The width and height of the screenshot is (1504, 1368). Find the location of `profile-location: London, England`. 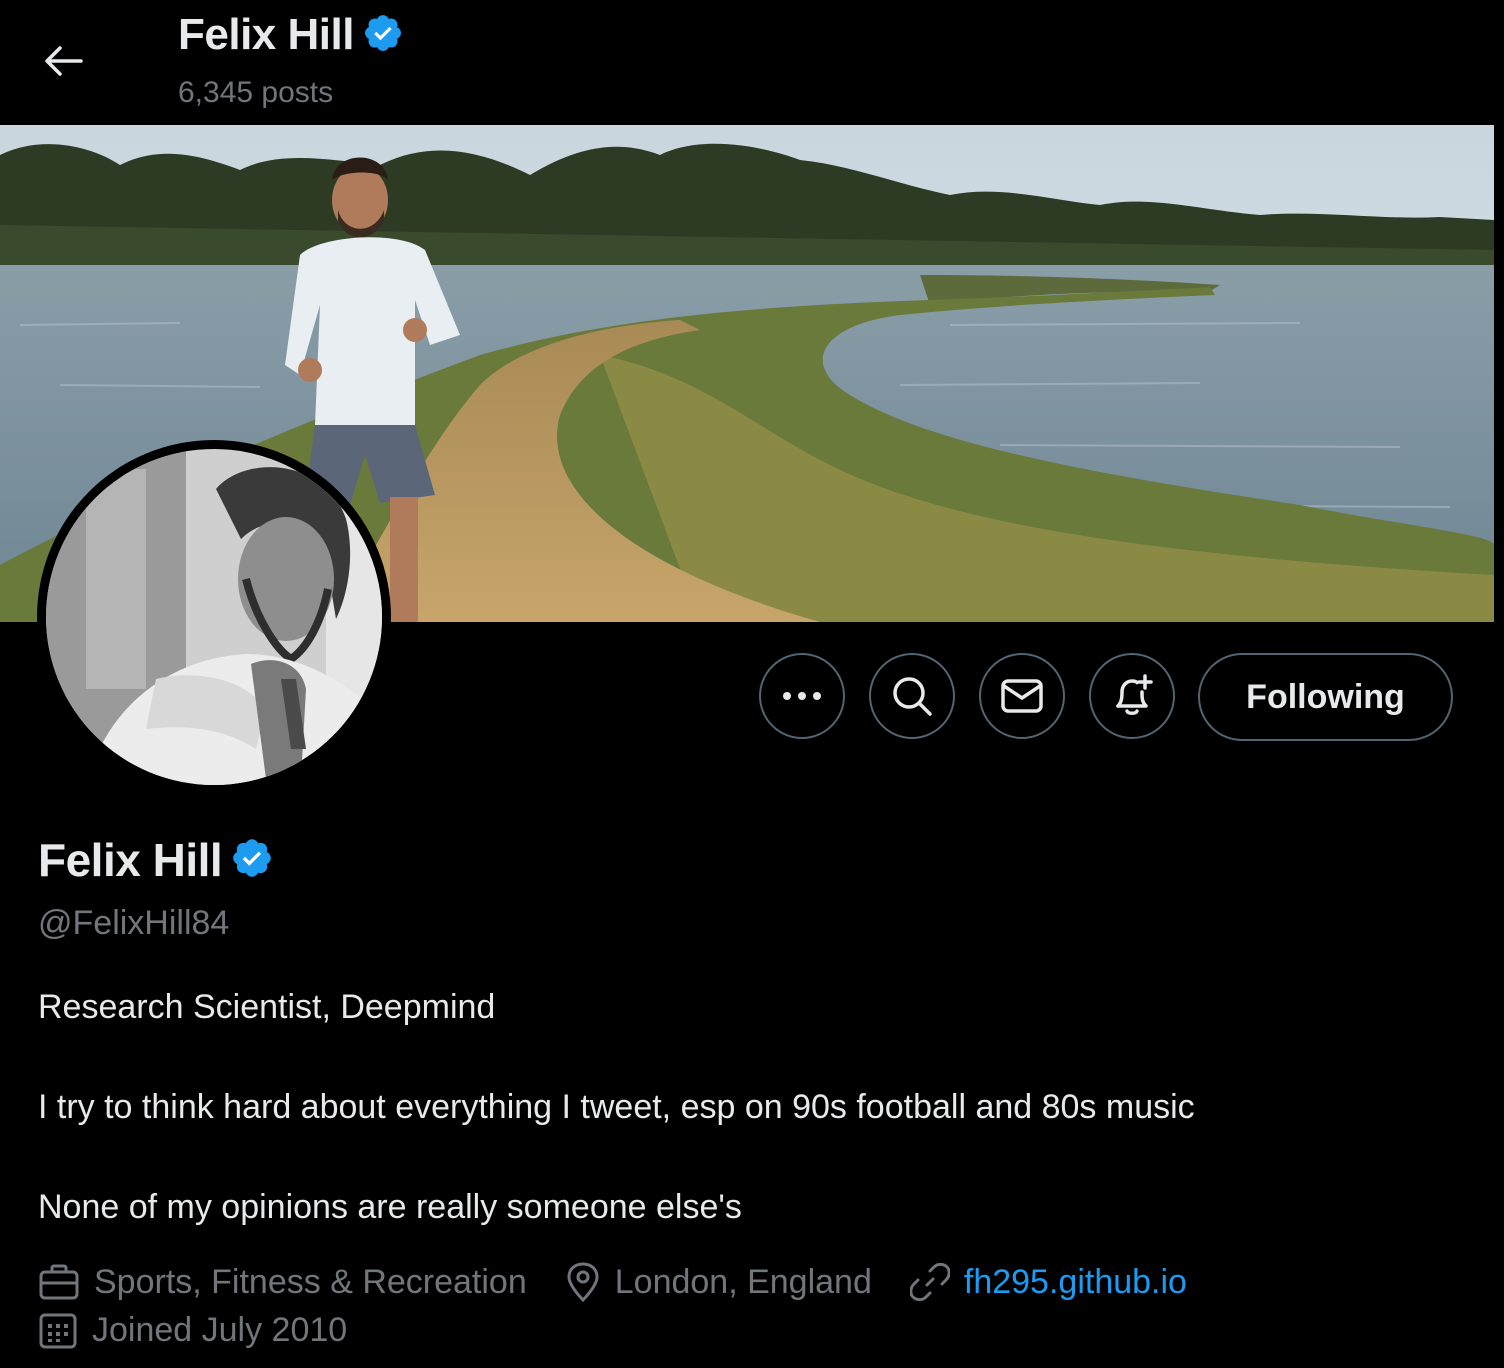

profile-location: London, England is located at coordinates (718, 1282).